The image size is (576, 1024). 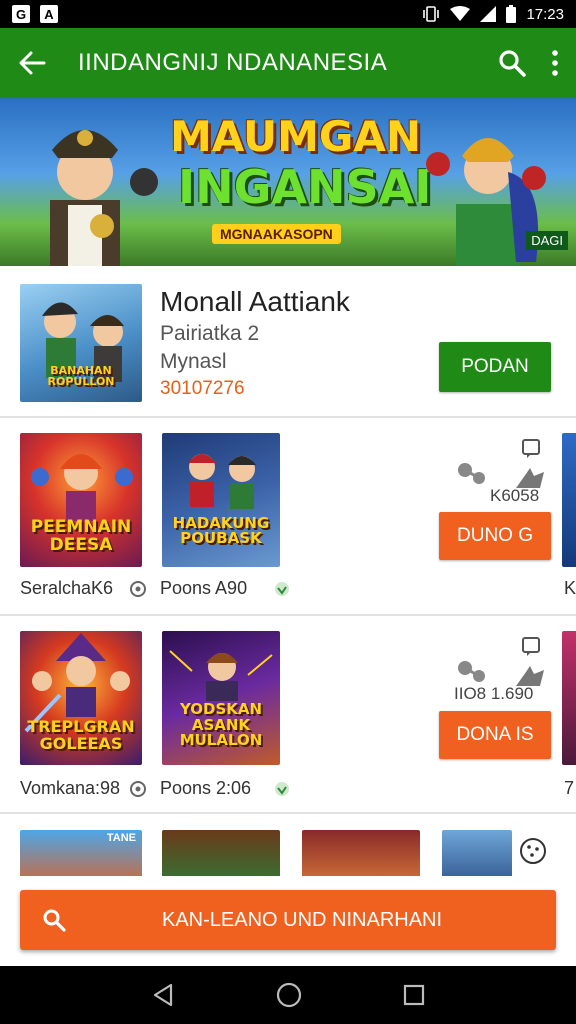 What do you see at coordinates (495, 536) in the screenshot?
I see `row-action-button: DUNO G` at bounding box center [495, 536].